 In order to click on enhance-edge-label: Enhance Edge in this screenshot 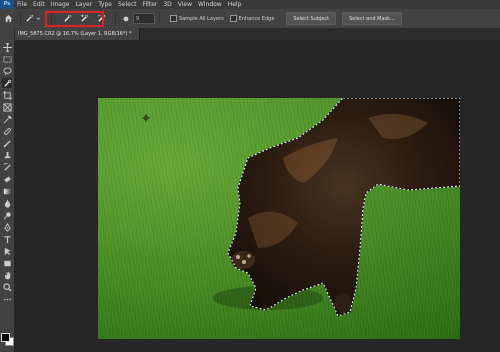, I will do `click(256, 18)`.